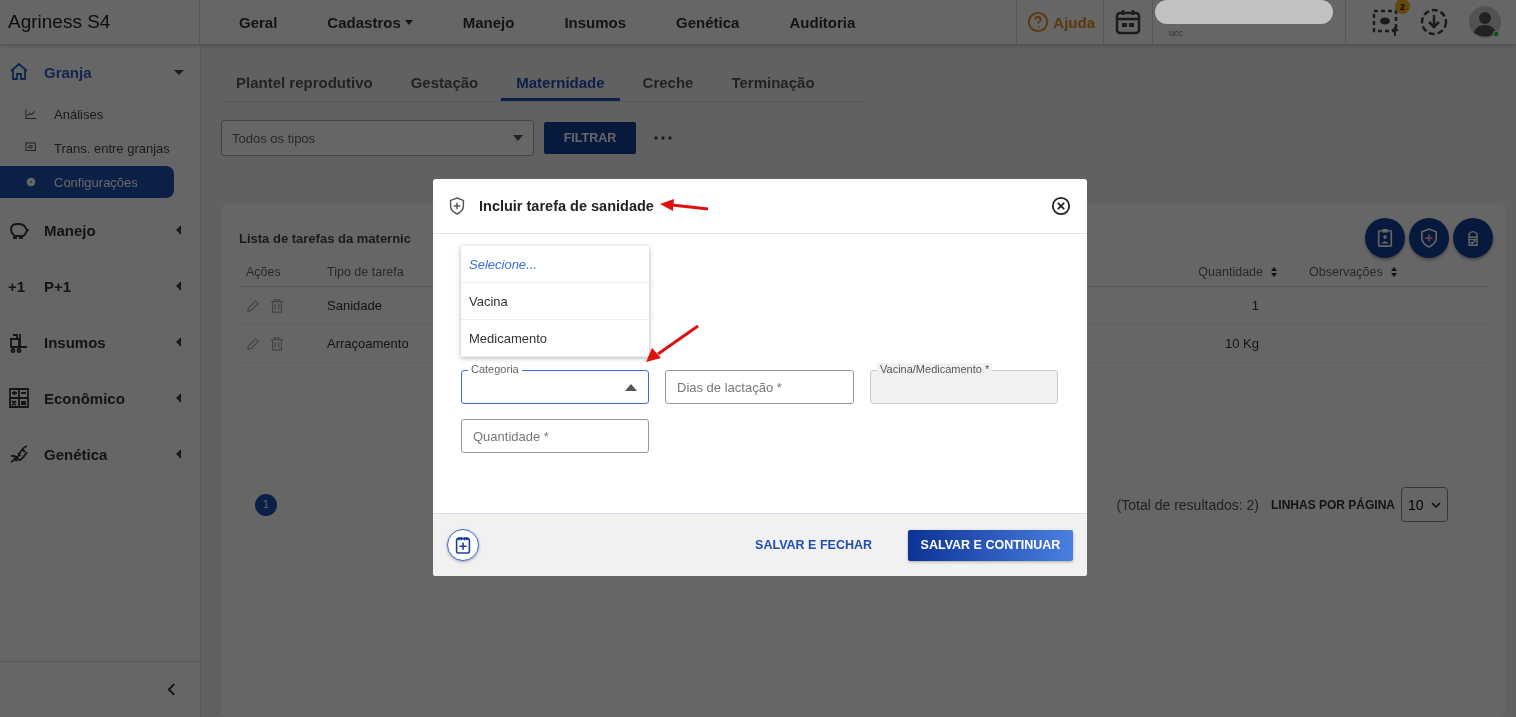 The width and height of the screenshot is (1516, 717). I want to click on plus-one-label: +1, so click(17, 286).